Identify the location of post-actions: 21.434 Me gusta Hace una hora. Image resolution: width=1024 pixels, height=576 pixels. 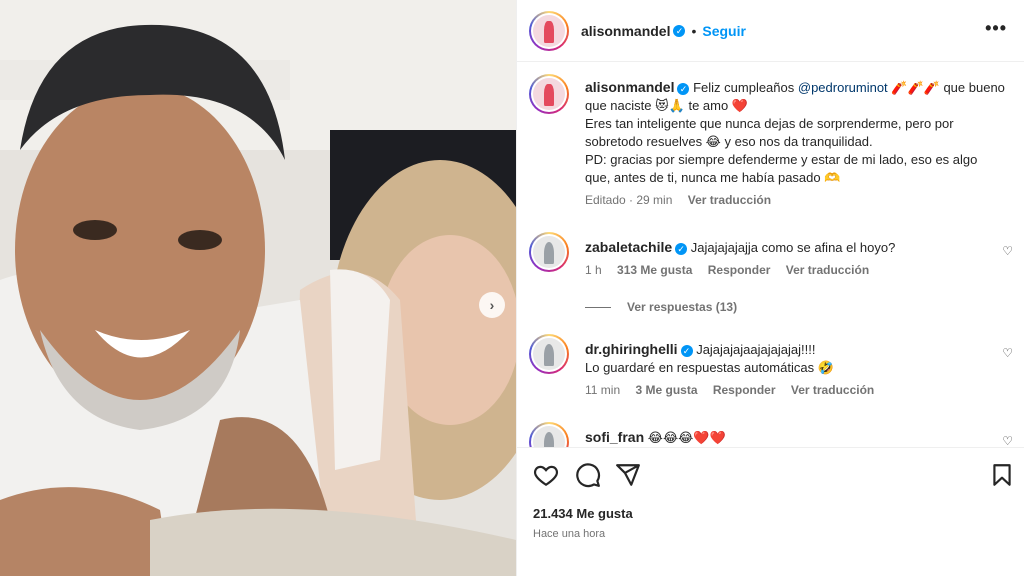
(770, 511).